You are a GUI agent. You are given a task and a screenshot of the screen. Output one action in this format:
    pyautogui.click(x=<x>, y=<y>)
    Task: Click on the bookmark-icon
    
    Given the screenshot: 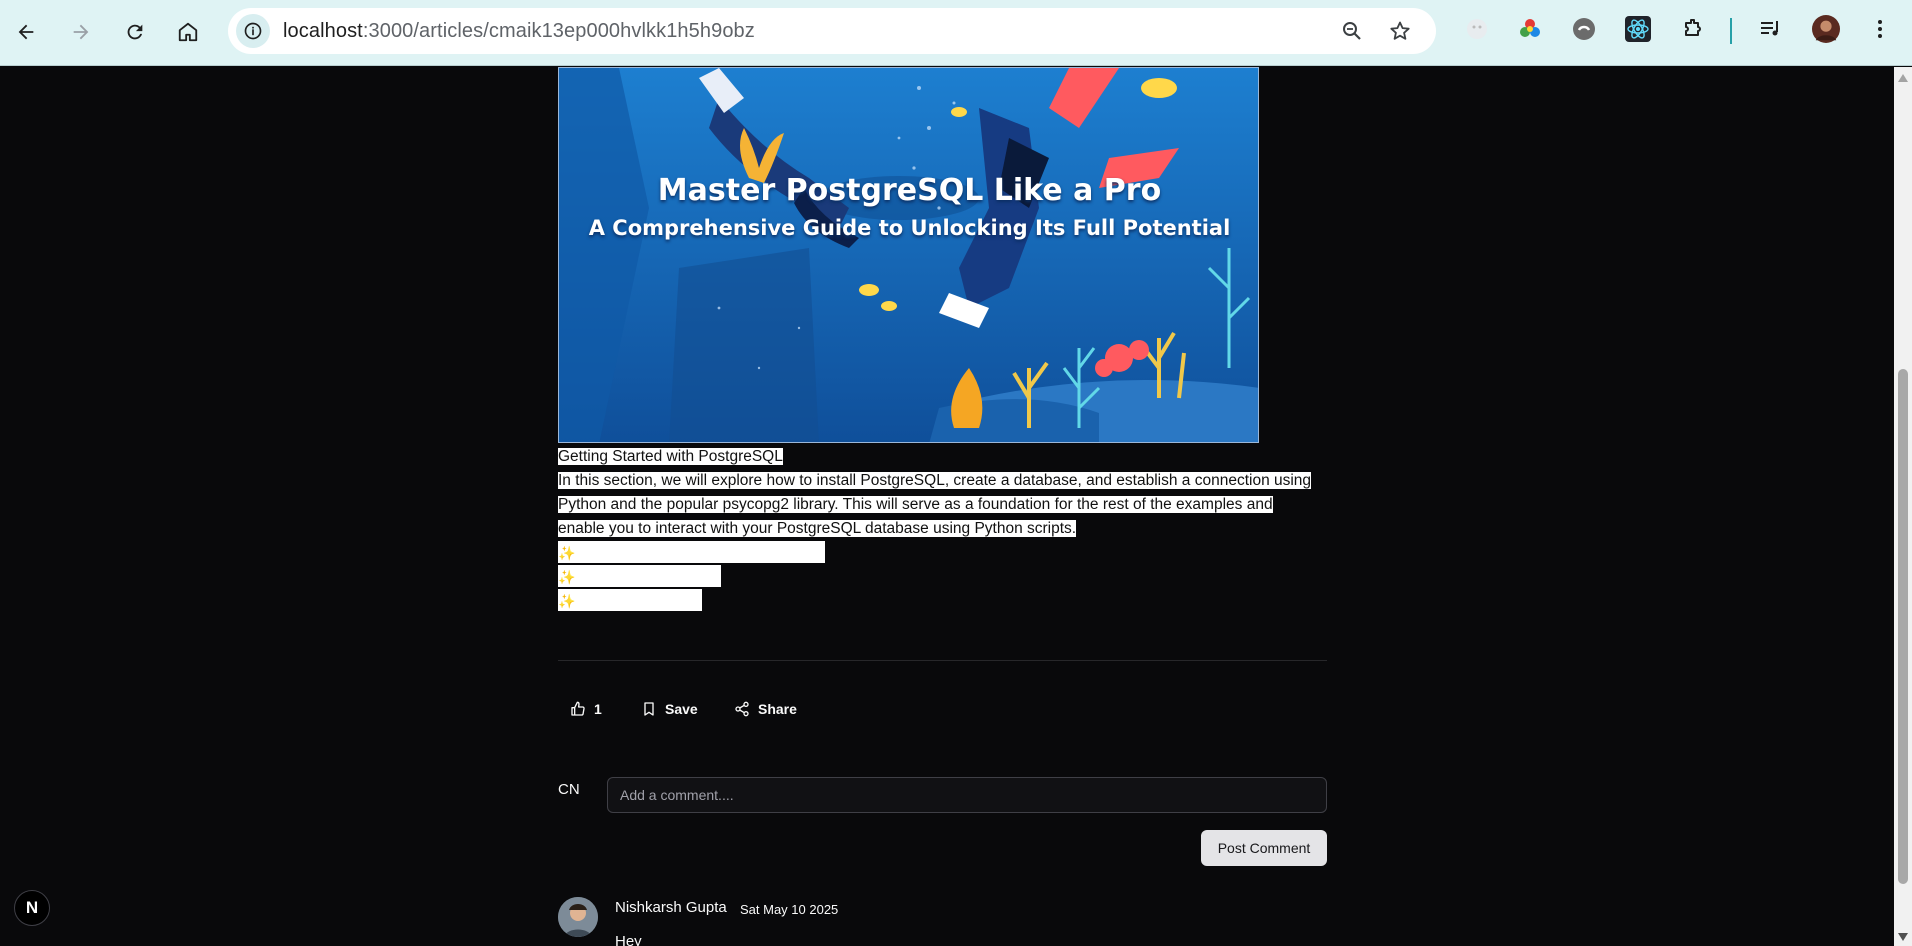 What is the action you would take?
    pyautogui.click(x=649, y=709)
    